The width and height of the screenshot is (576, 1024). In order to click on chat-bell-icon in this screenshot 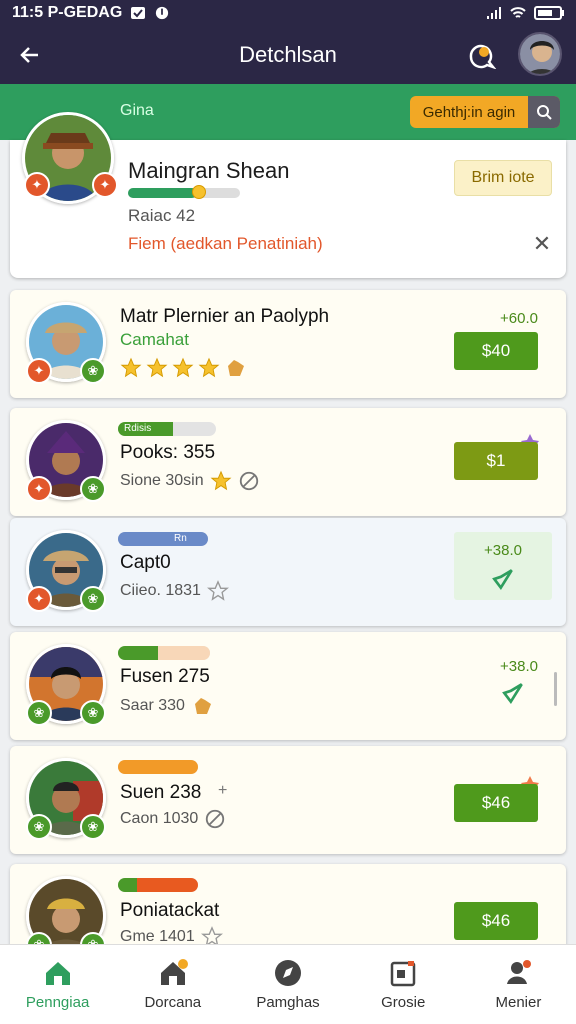, I will do `click(483, 56)`.